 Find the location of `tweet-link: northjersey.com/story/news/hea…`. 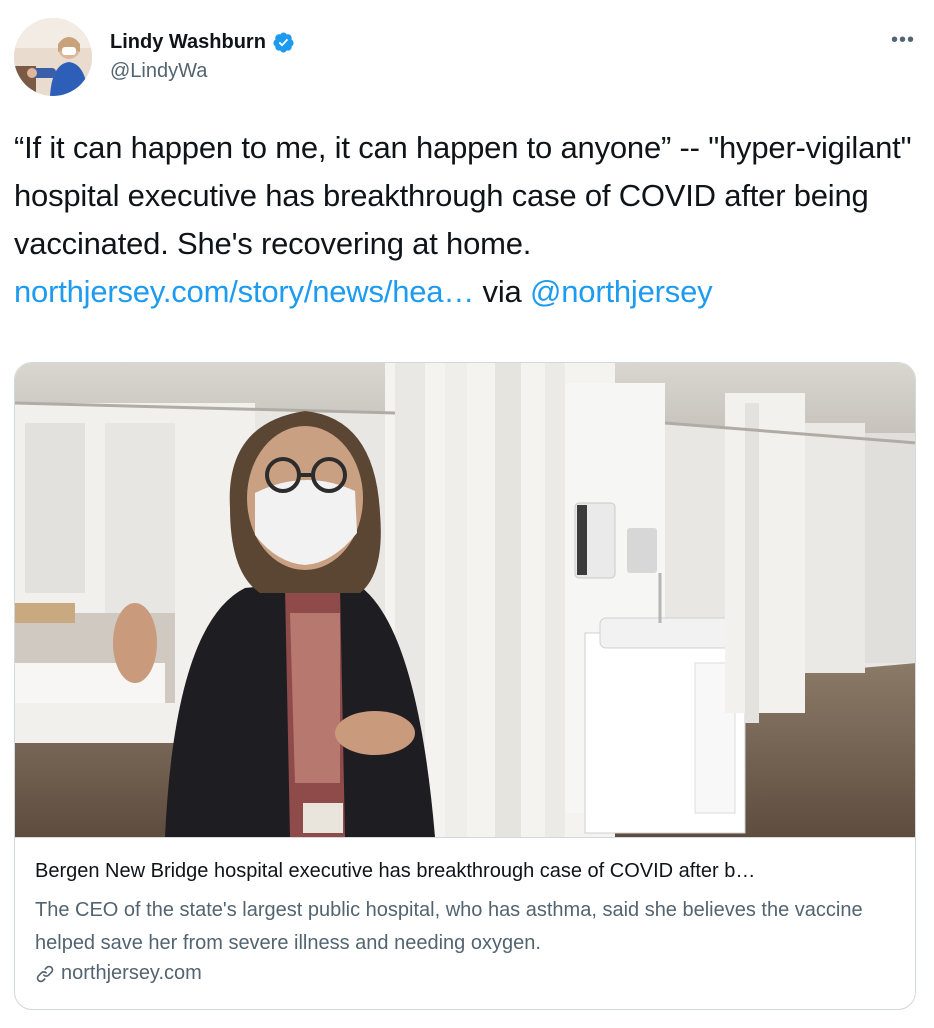

tweet-link: northjersey.com/story/news/hea… is located at coordinates (244, 291).